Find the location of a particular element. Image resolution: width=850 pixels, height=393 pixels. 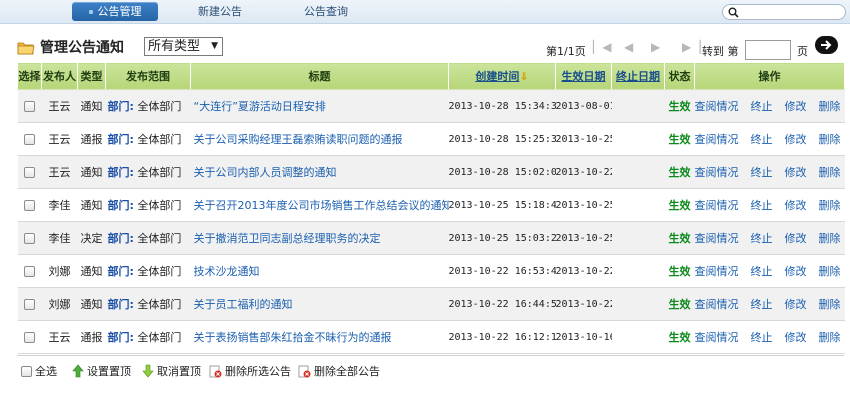

select-all-checkbox: 全选 is located at coordinates (39, 371).